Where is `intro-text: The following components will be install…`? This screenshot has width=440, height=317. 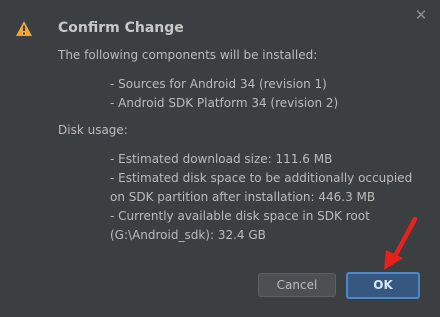
intro-text: The following components will be install… is located at coordinates (188, 55).